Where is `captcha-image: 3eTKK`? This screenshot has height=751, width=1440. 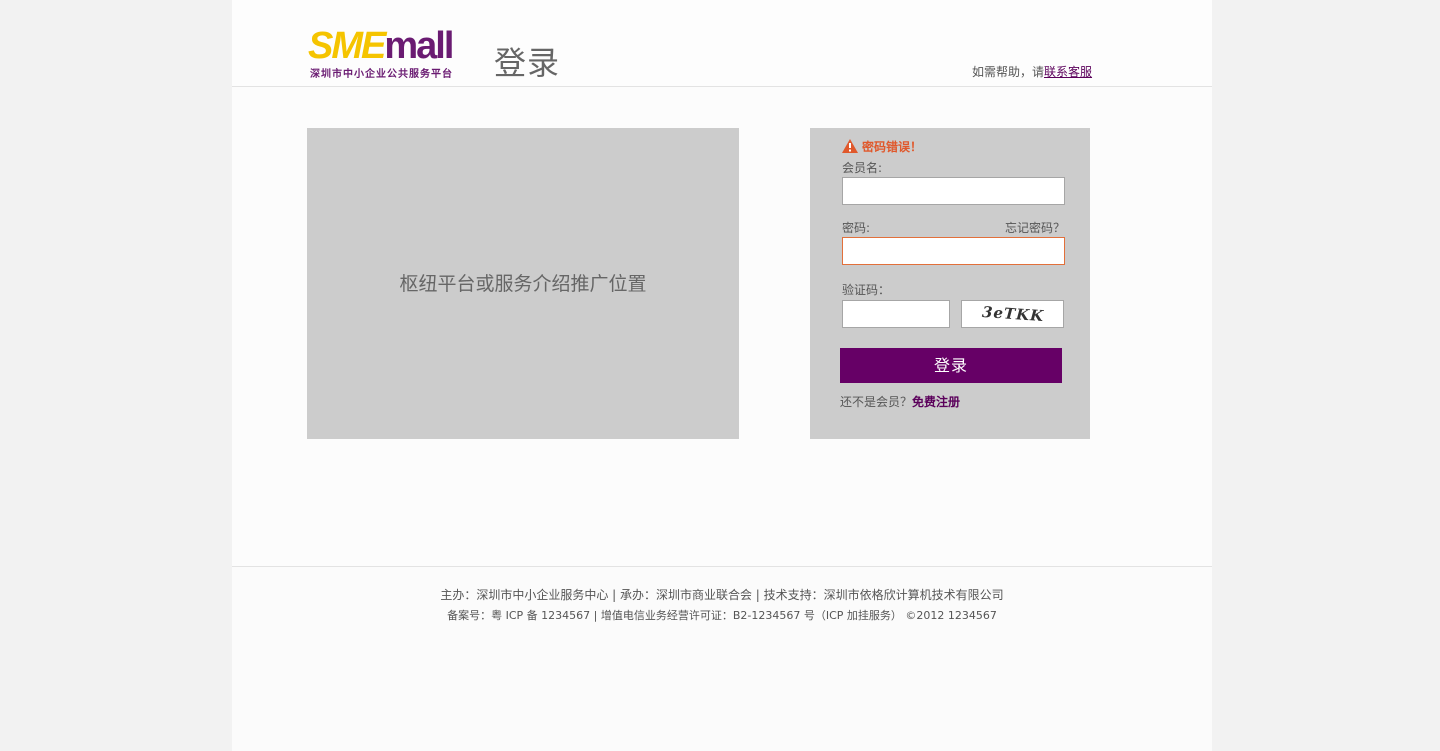
captcha-image: 3eTKK is located at coordinates (1012, 314).